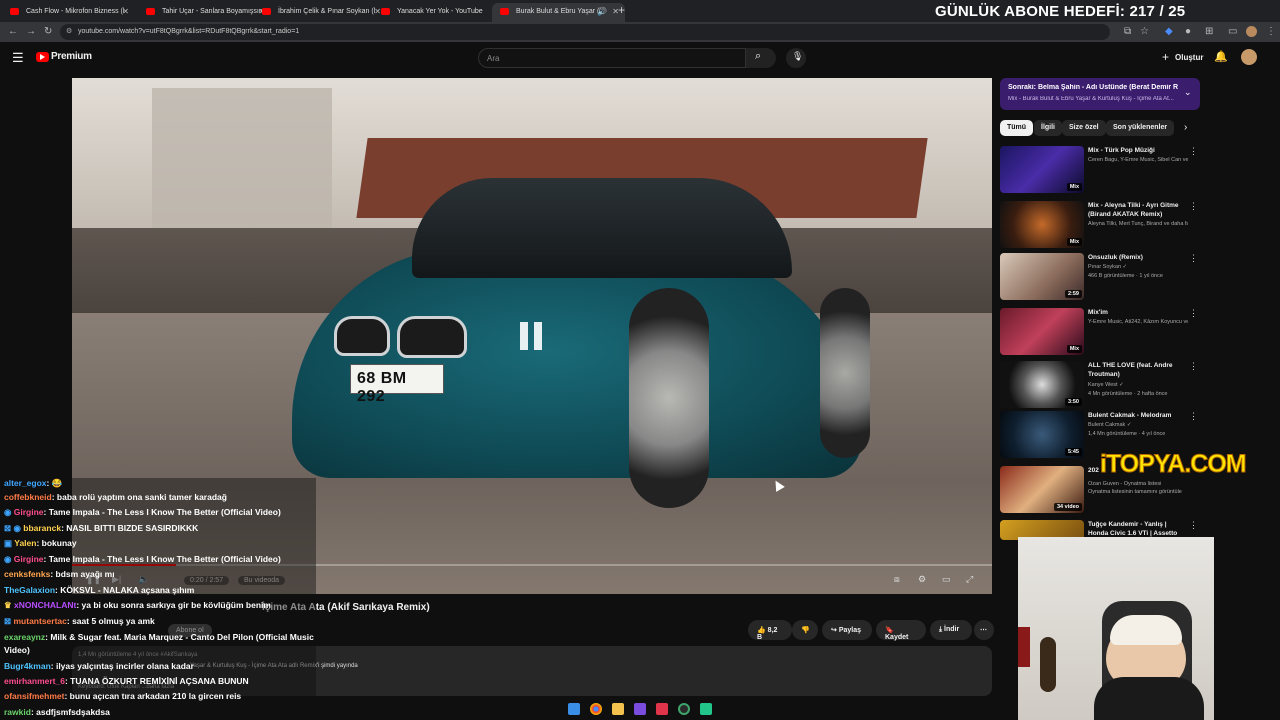 The height and width of the screenshot is (720, 1280). What do you see at coordinates (1125, 484) in the screenshot?
I see `recommendation-channel: Ozan Guven - Oynatma listesi` at bounding box center [1125, 484].